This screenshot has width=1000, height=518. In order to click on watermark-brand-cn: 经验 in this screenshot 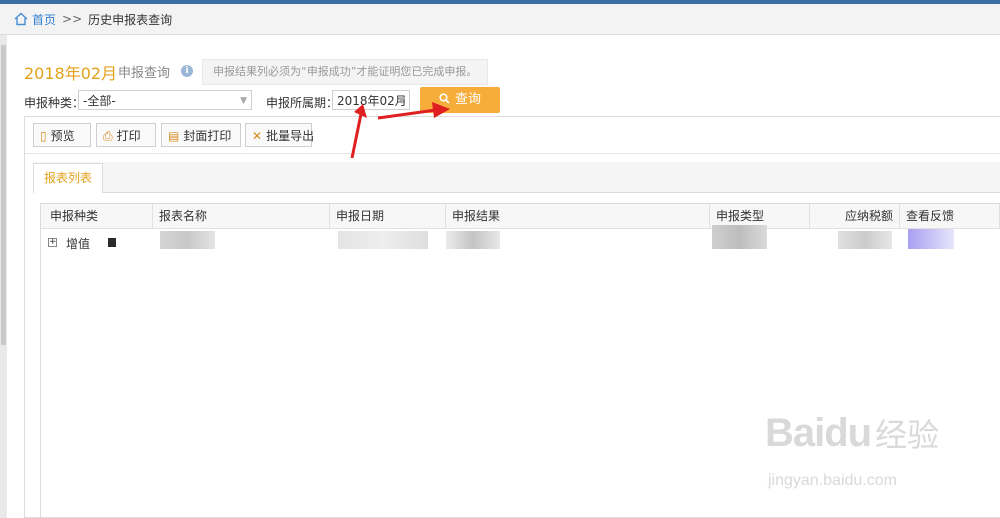, I will do `click(907, 435)`.